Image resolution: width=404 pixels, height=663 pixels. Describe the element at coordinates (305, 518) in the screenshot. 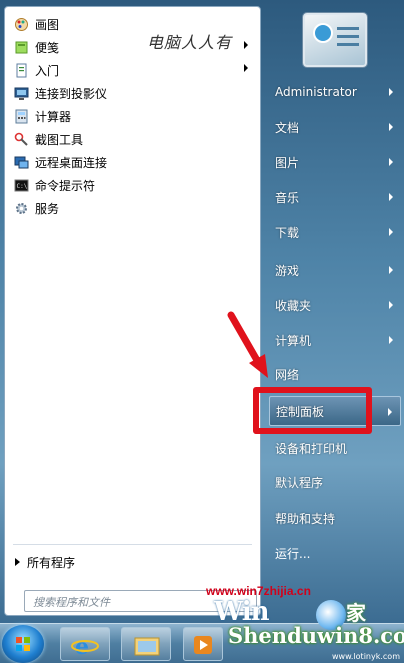

I see `menu-item-label: 帮助和支持` at that location.